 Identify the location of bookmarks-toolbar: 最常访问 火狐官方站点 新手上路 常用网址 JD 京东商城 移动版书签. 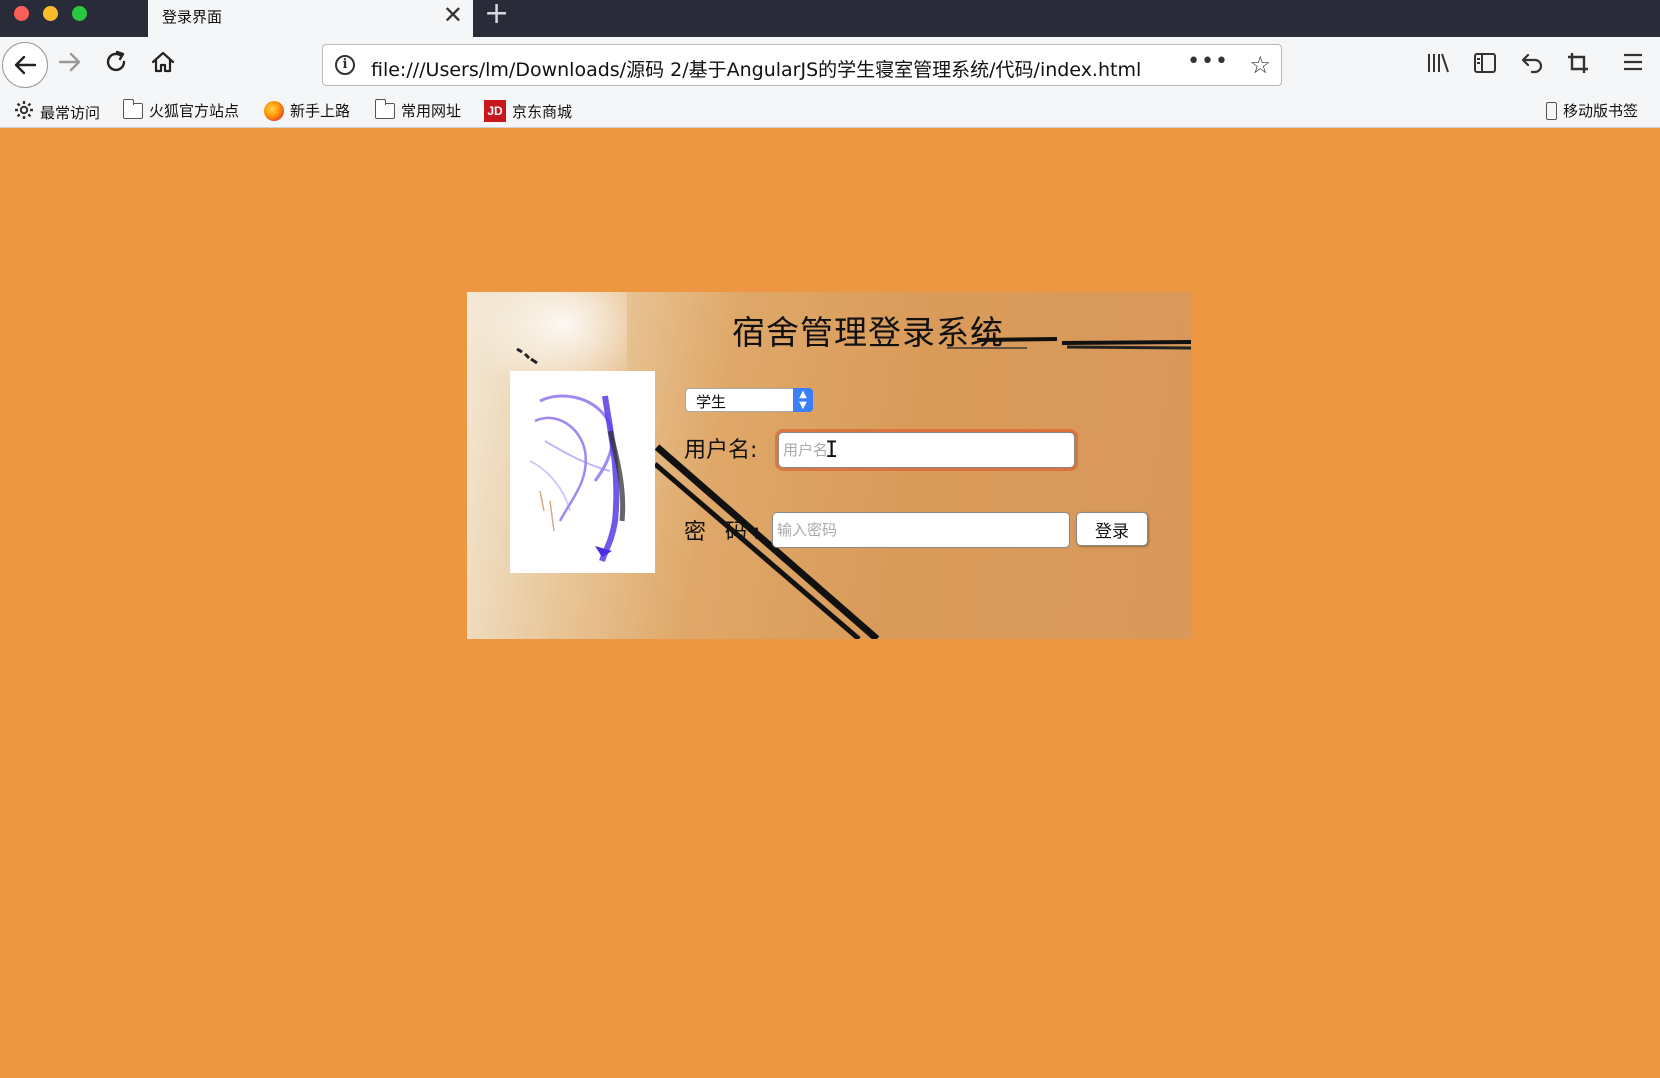
(830, 110).